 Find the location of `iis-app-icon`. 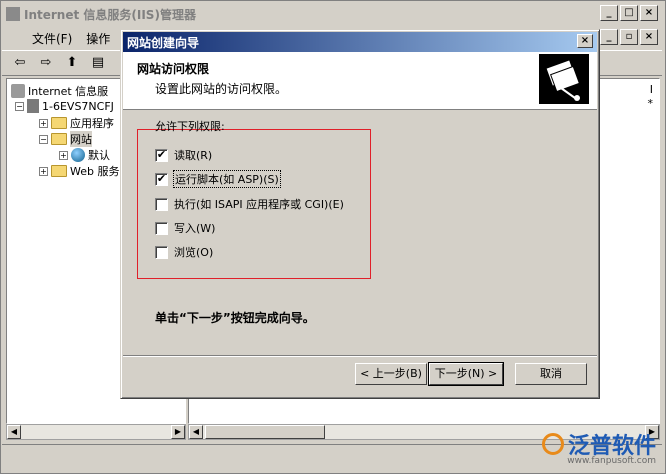

iis-app-icon is located at coordinates (13, 14).